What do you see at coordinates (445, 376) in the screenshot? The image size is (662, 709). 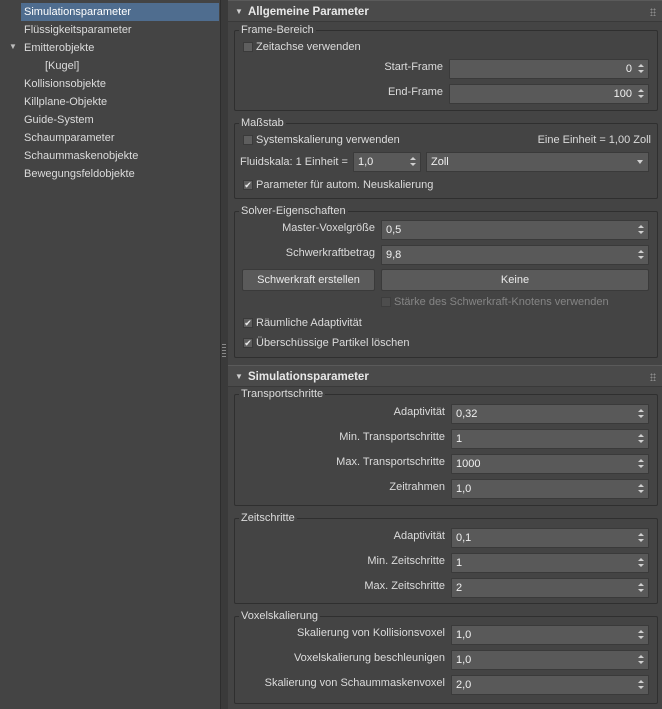 I see `rollout-header-simulation: ▼ Simulationsparameter` at bounding box center [445, 376].